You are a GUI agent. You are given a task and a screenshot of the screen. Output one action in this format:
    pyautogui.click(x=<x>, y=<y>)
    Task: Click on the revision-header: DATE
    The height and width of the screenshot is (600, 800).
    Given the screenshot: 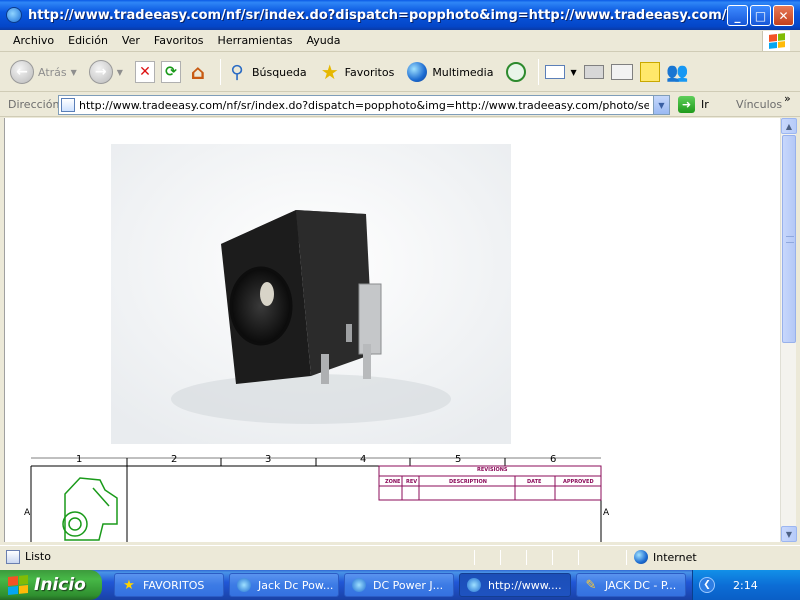 What is the action you would take?
    pyautogui.click(x=534, y=482)
    